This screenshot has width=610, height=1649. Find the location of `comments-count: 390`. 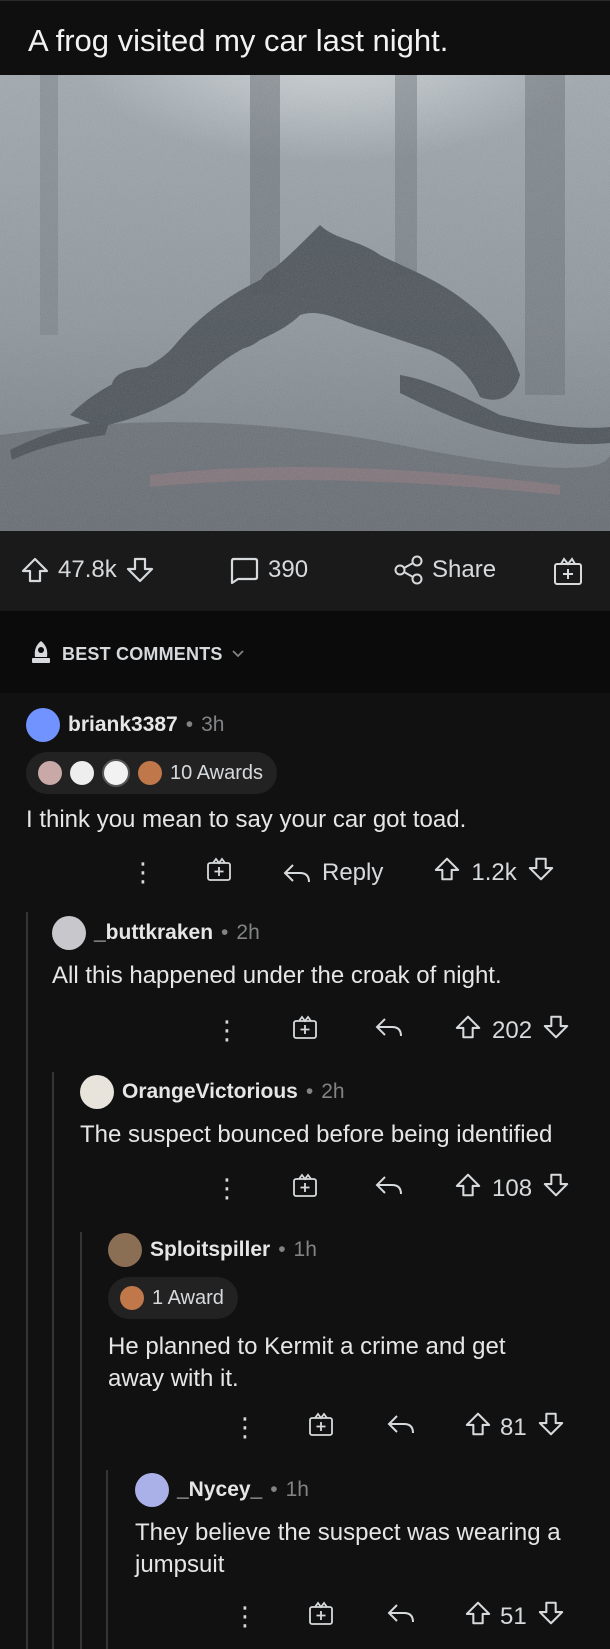

comments-count: 390 is located at coordinates (288, 569).